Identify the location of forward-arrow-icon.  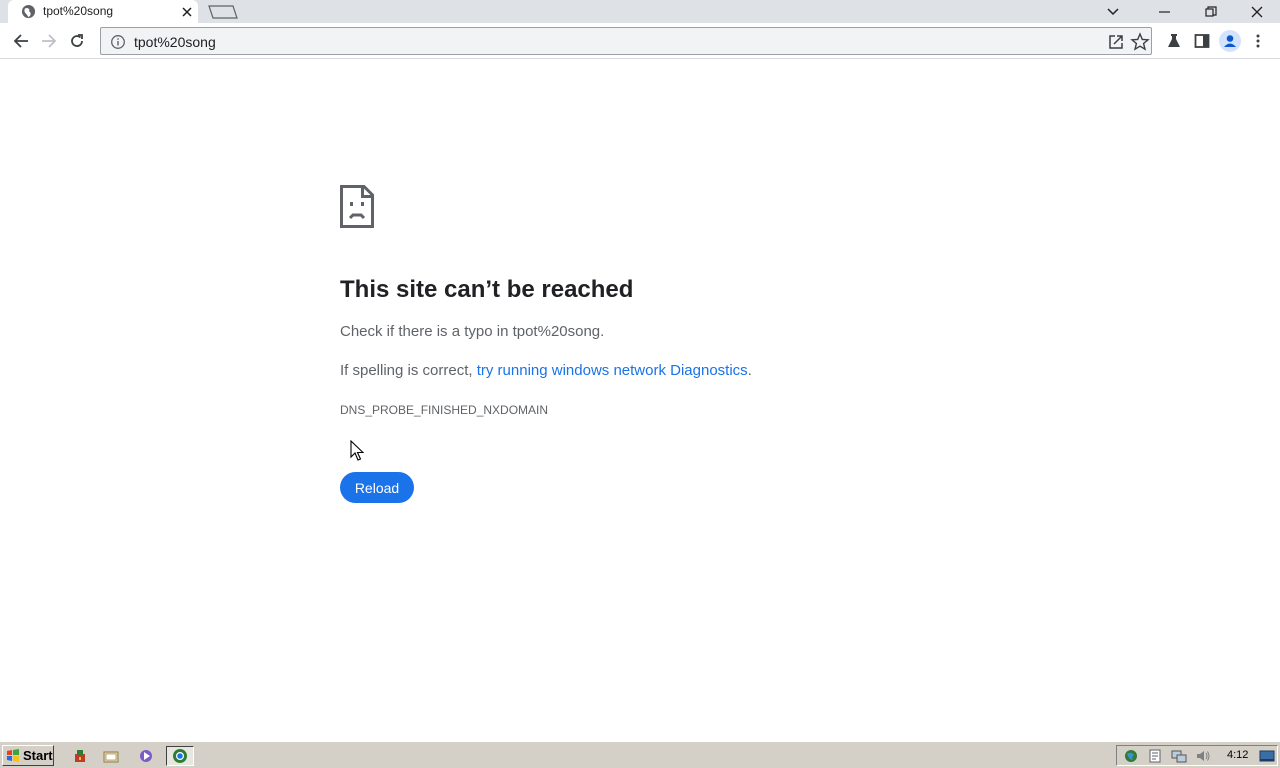
(49, 41).